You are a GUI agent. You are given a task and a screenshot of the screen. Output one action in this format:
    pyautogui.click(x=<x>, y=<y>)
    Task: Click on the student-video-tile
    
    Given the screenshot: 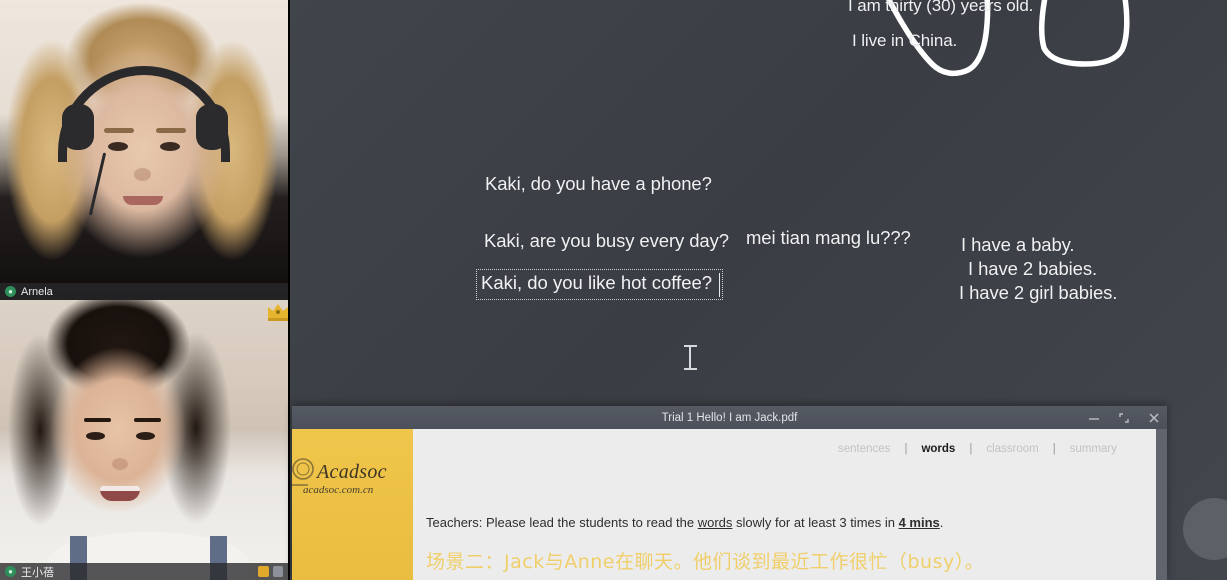 What is the action you would take?
    pyautogui.click(x=144, y=440)
    